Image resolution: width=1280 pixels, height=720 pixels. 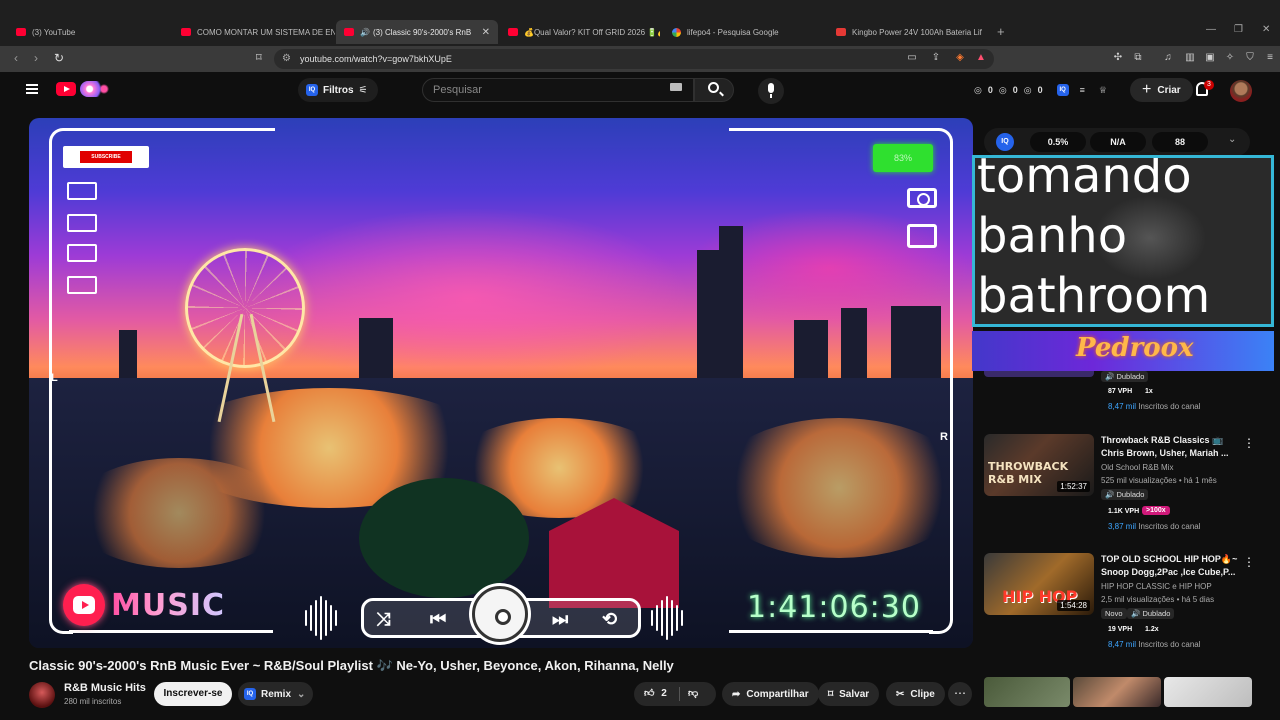 What do you see at coordinates (417, 32) in the screenshot?
I see `tab-current-video: 🔊 (3) Classic 90's-2000's RnB M ✕` at bounding box center [417, 32].